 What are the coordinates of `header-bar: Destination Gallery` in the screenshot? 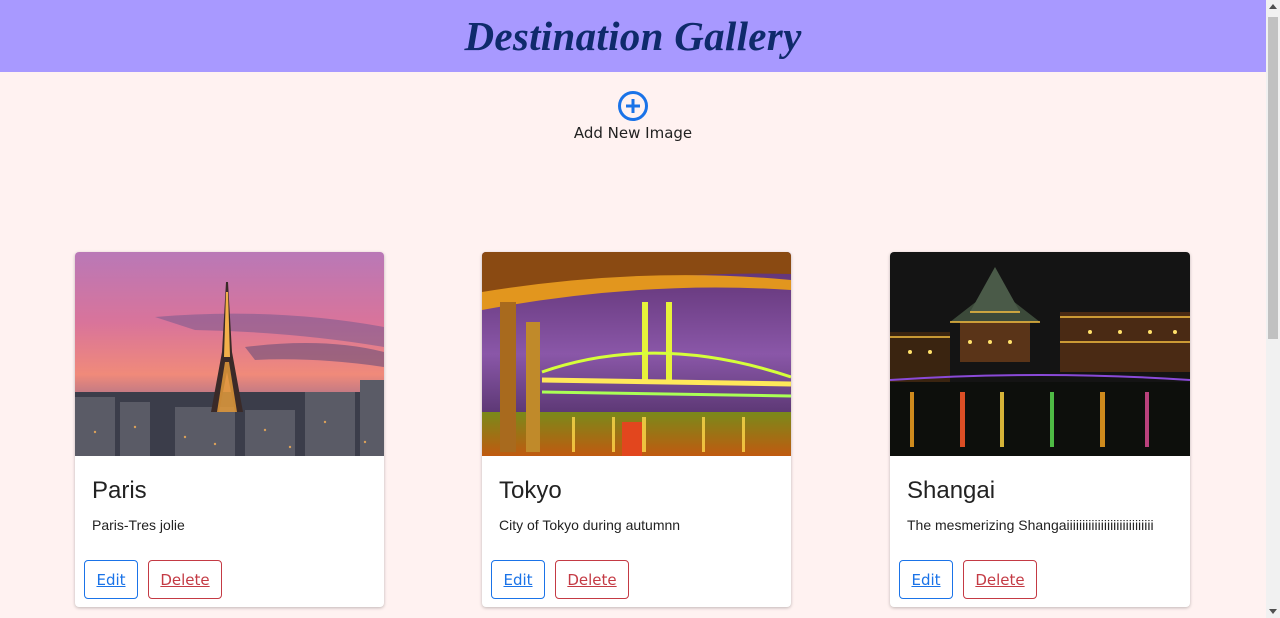 It's located at (633, 36).